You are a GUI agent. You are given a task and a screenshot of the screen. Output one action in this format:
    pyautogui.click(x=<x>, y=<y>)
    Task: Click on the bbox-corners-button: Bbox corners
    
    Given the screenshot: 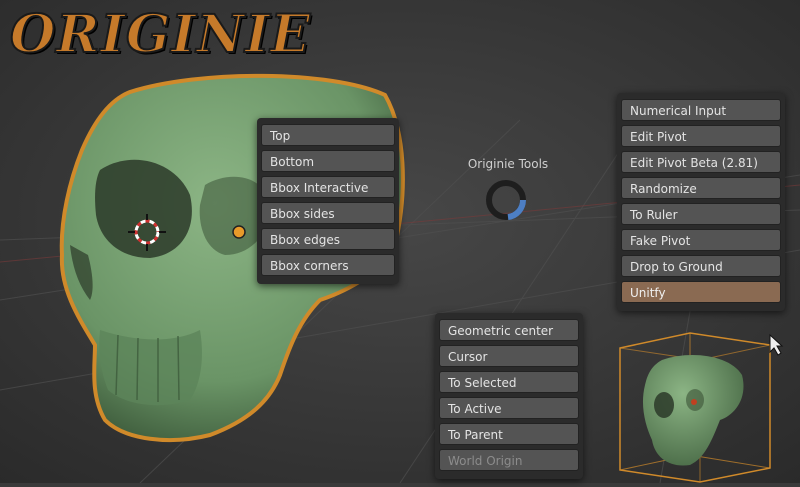 What is the action you would take?
    pyautogui.click(x=328, y=265)
    